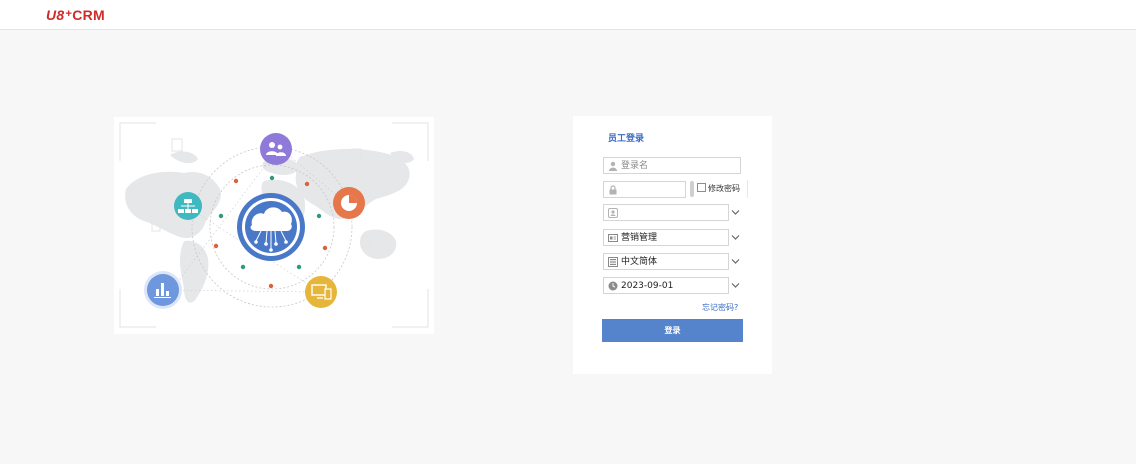  What do you see at coordinates (626, 139) in the screenshot?
I see `login-title: 员工登录` at bounding box center [626, 139].